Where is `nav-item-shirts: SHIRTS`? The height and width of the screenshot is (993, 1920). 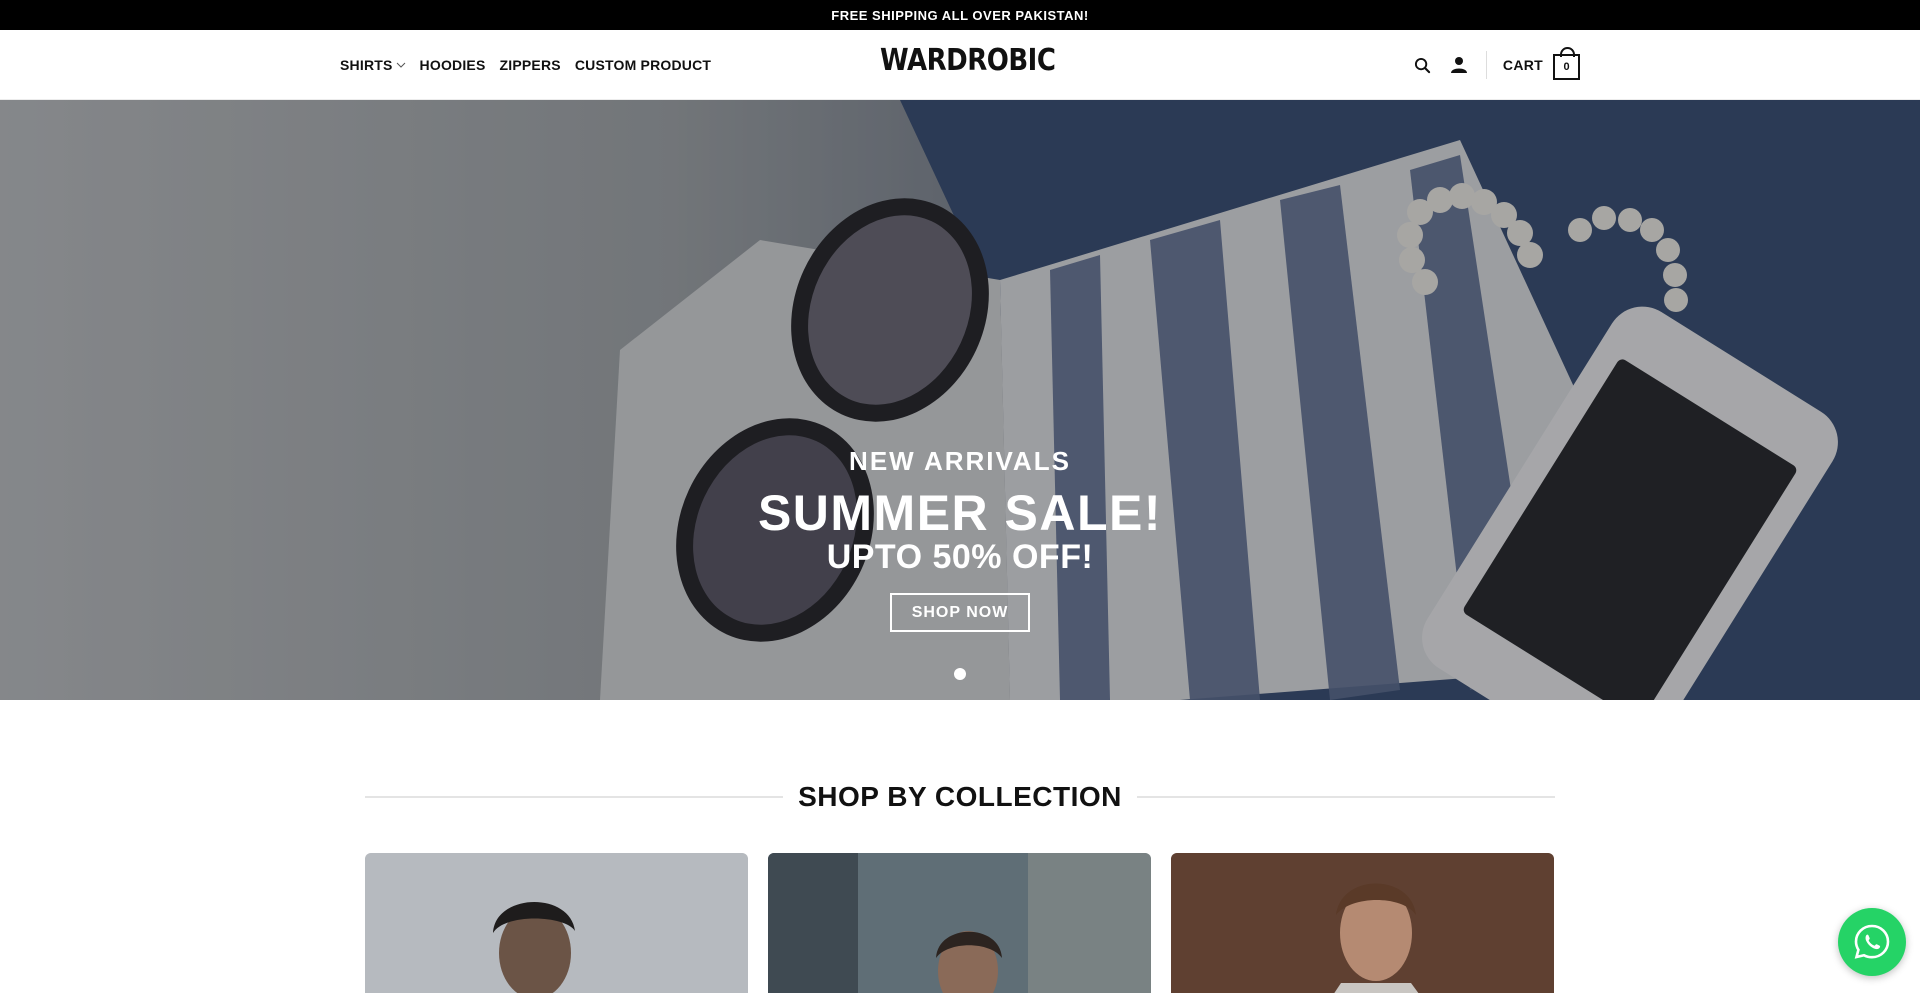
nav-item-shirts: SHIRTS is located at coordinates (373, 65).